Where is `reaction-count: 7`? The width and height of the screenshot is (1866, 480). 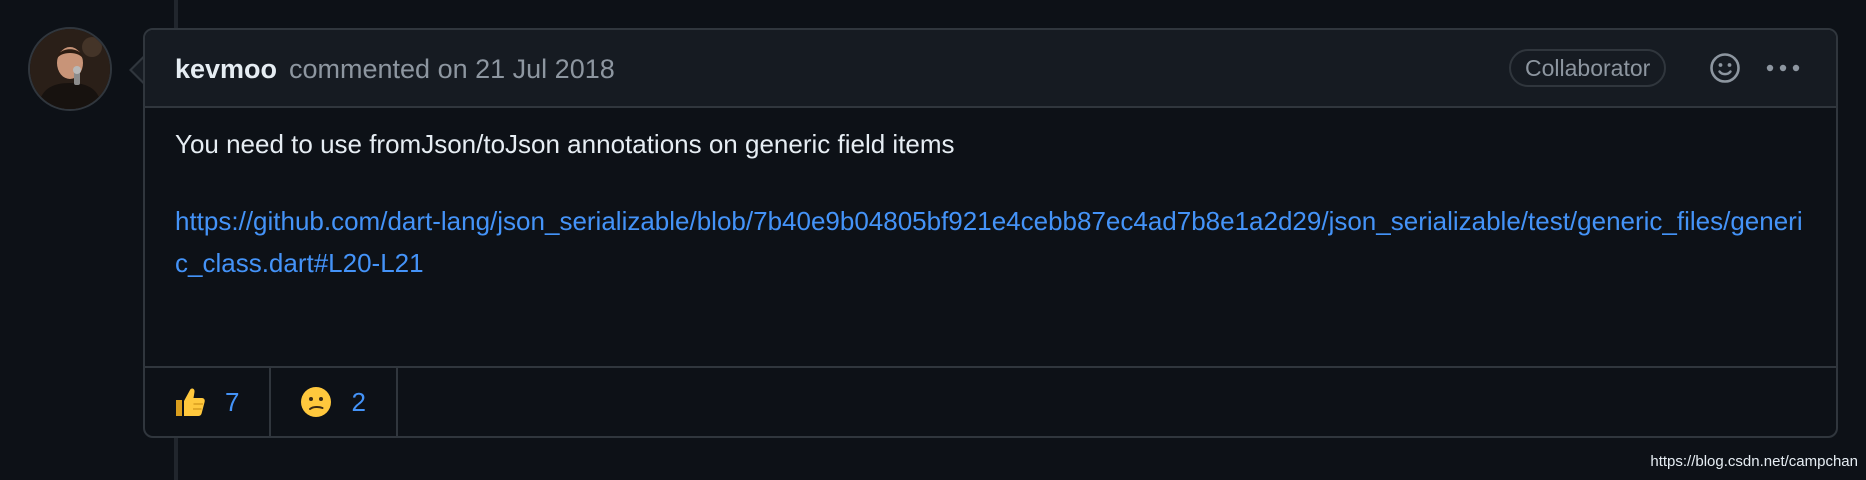
reaction-count: 7 is located at coordinates (232, 401).